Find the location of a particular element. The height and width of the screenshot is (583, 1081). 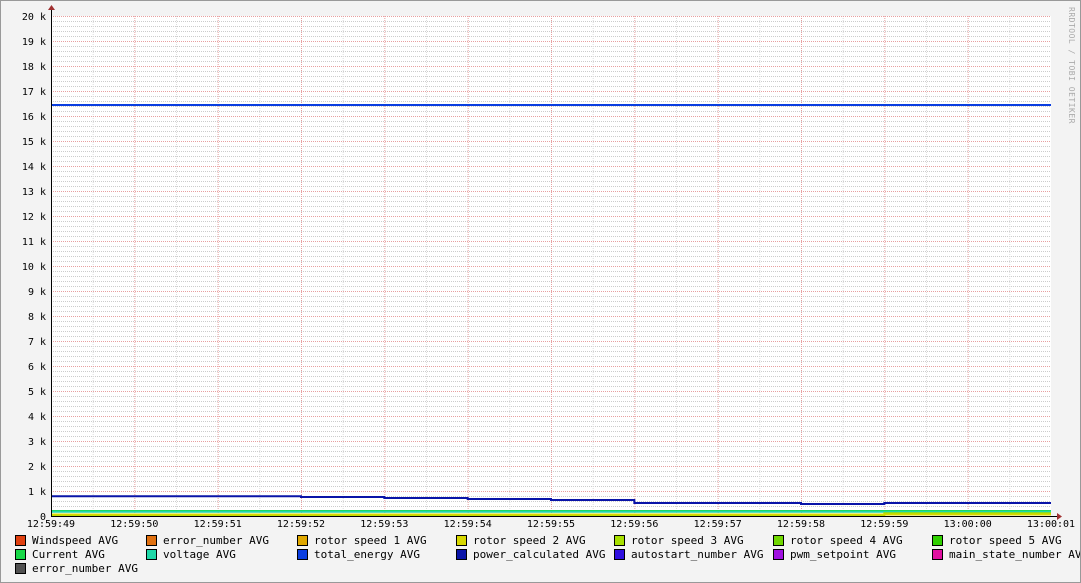

y-tick-label: 8 k is located at coordinates (37, 317).